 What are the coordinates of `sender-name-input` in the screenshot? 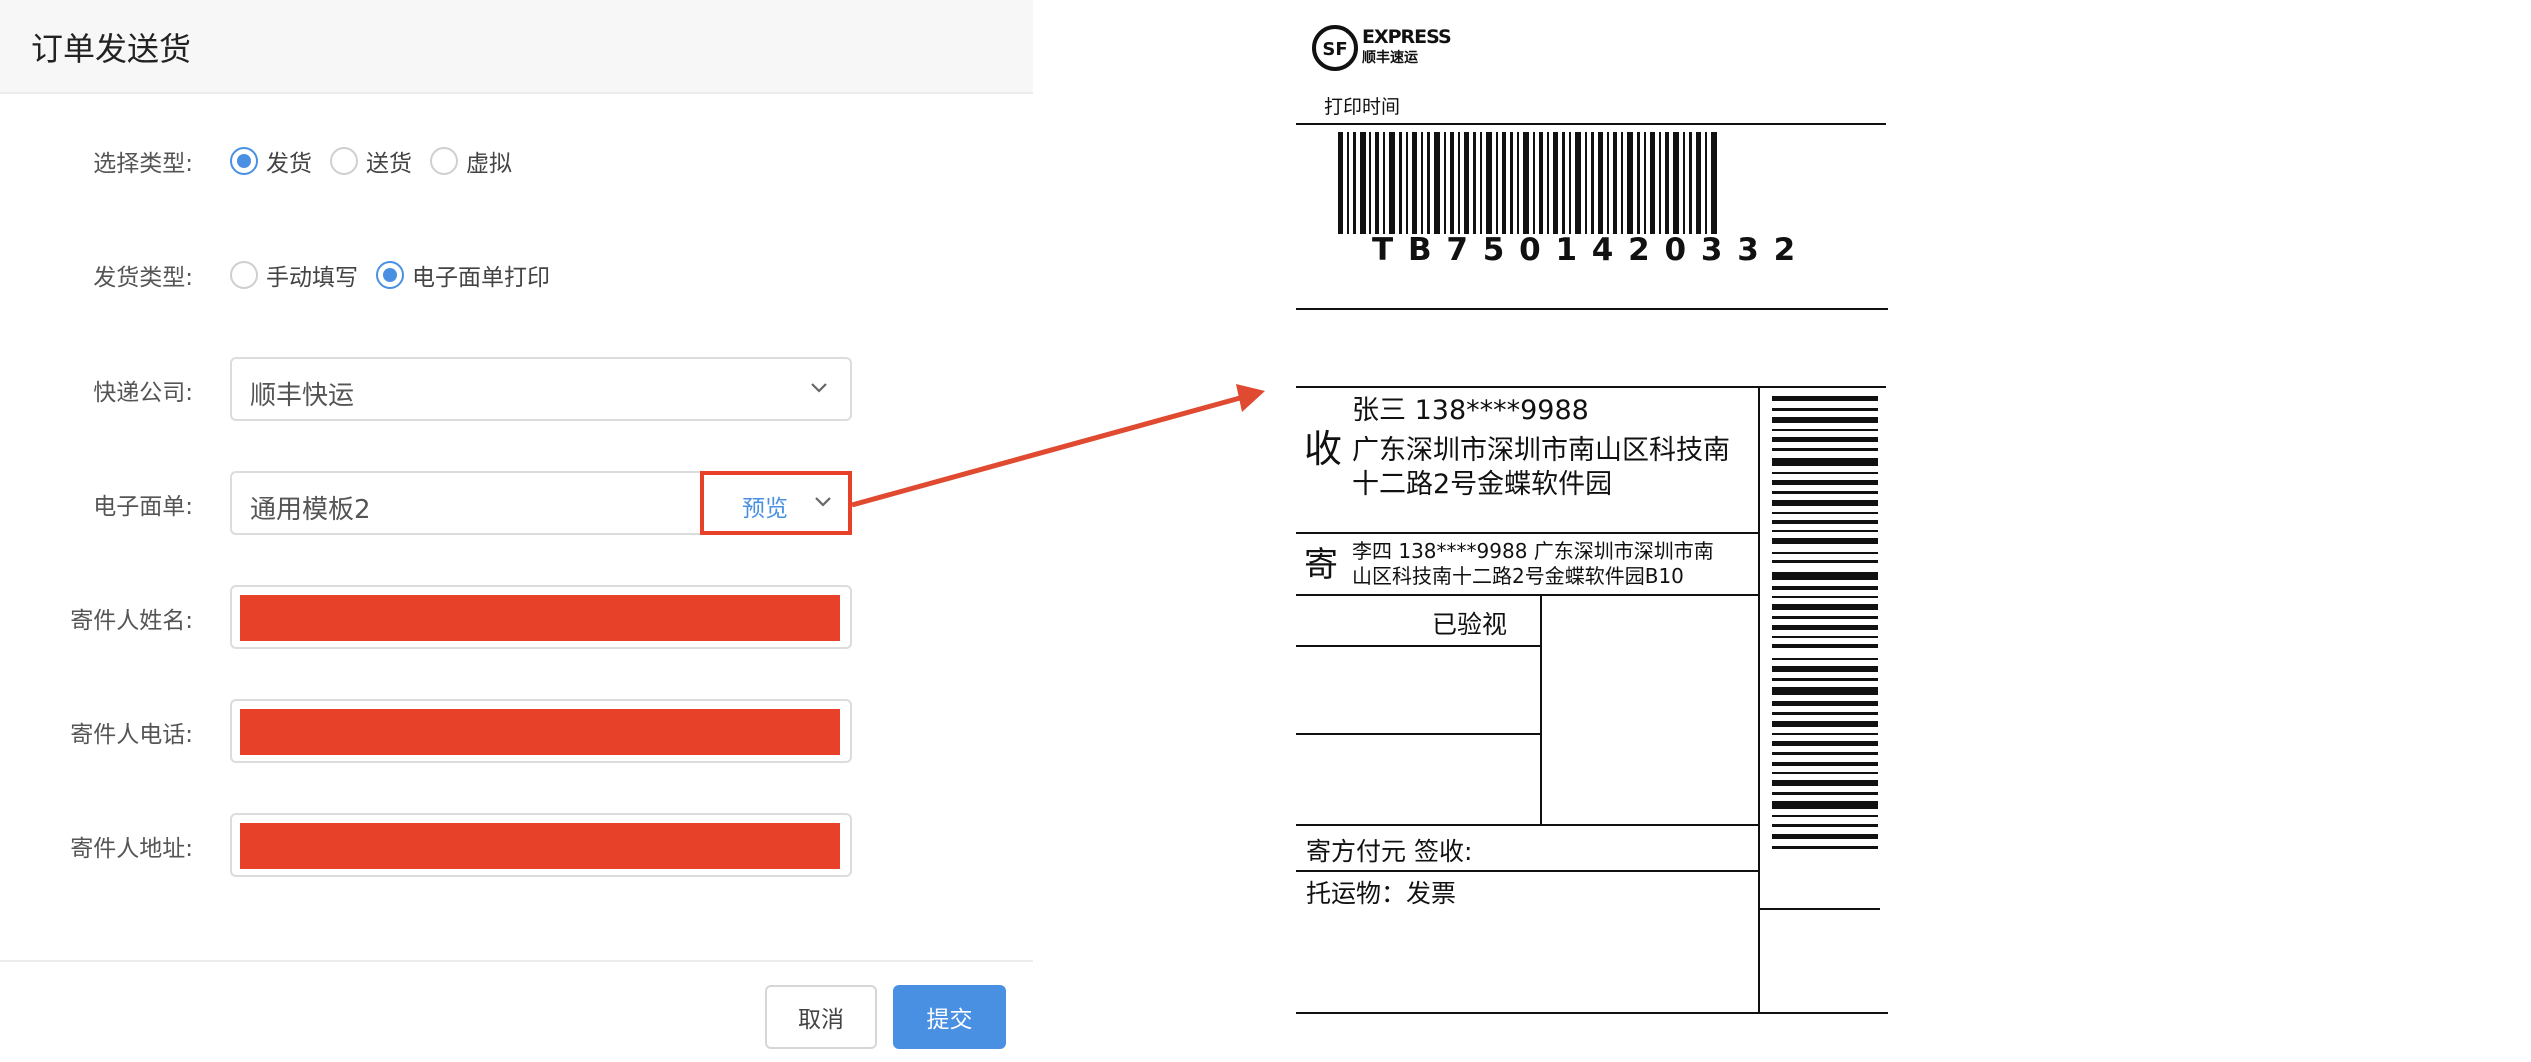 It's located at (541, 617).